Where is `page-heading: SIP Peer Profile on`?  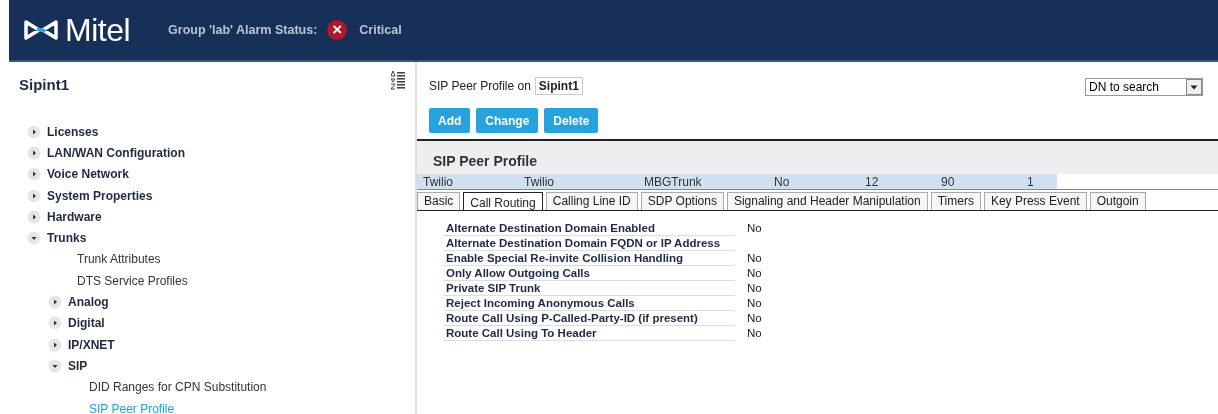 page-heading: SIP Peer Profile on is located at coordinates (480, 86).